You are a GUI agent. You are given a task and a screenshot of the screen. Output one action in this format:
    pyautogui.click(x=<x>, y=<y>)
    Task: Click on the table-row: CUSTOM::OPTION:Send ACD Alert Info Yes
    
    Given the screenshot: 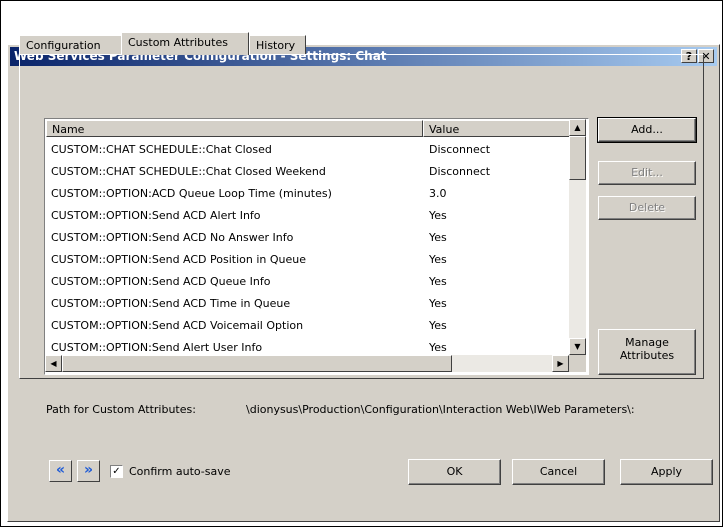 What is the action you would take?
    pyautogui.click(x=308, y=215)
    